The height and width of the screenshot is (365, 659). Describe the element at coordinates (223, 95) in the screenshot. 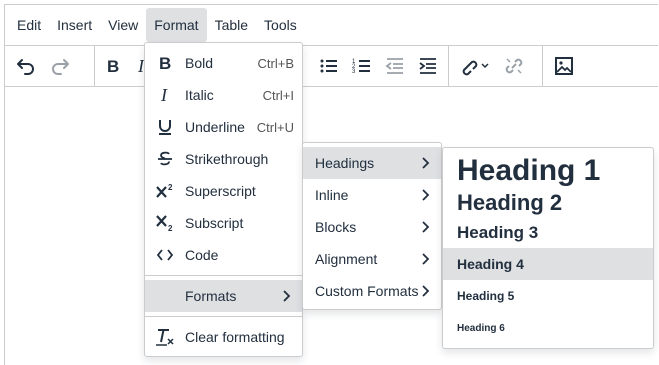

I see `menu-item-italic: I Italic Ctrl+I` at that location.